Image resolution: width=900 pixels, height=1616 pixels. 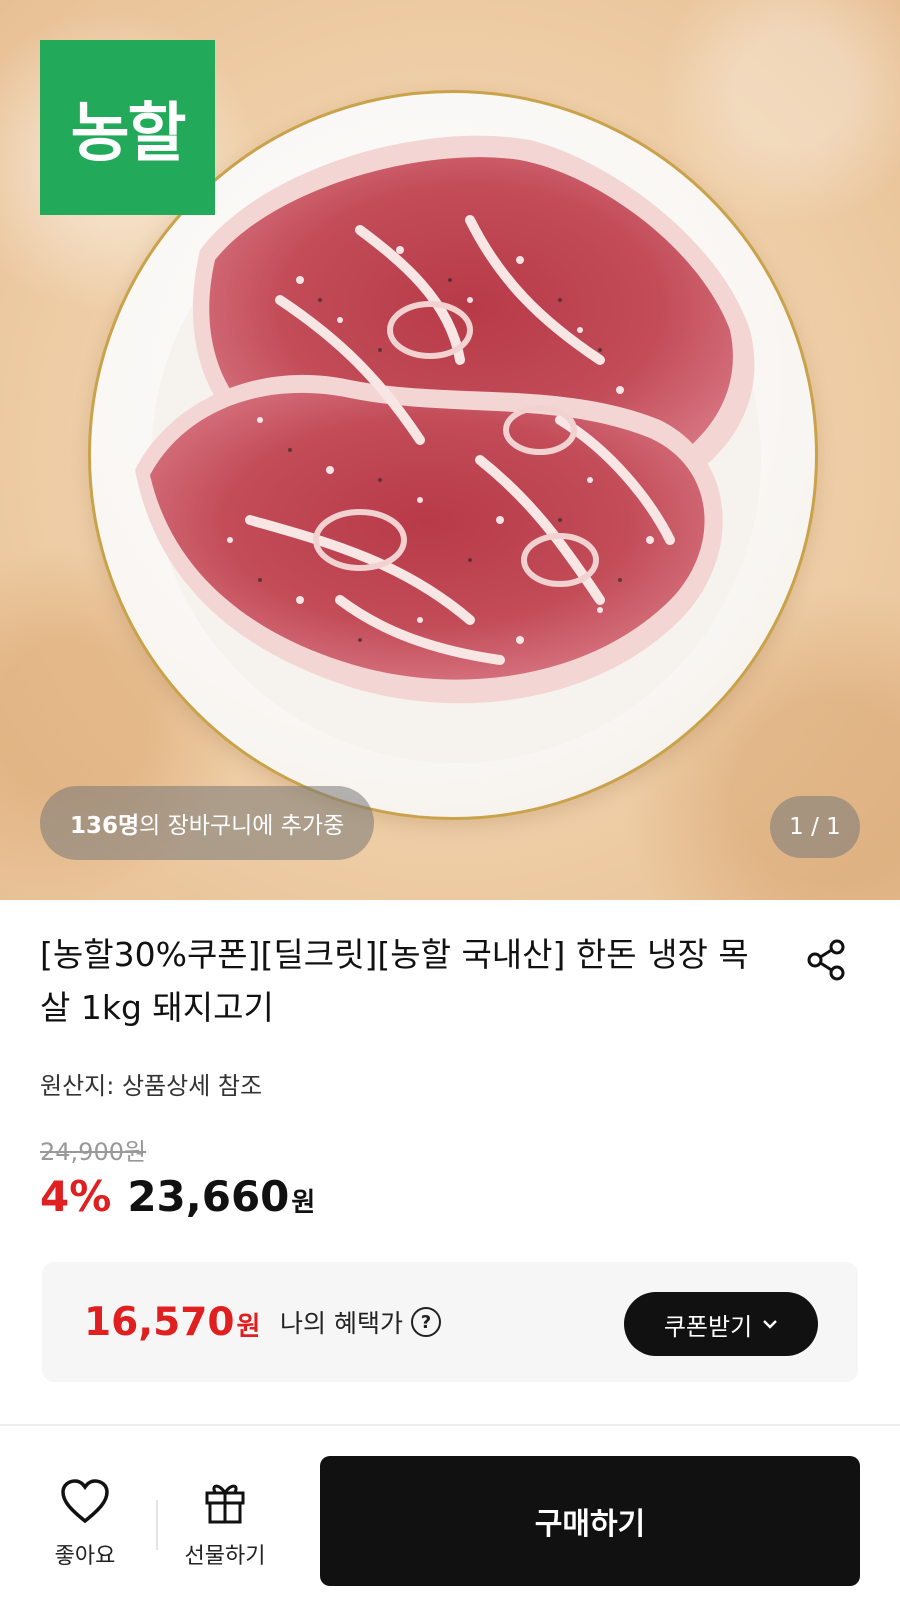 I want to click on nonghal-logo: 농할, so click(x=127, y=127).